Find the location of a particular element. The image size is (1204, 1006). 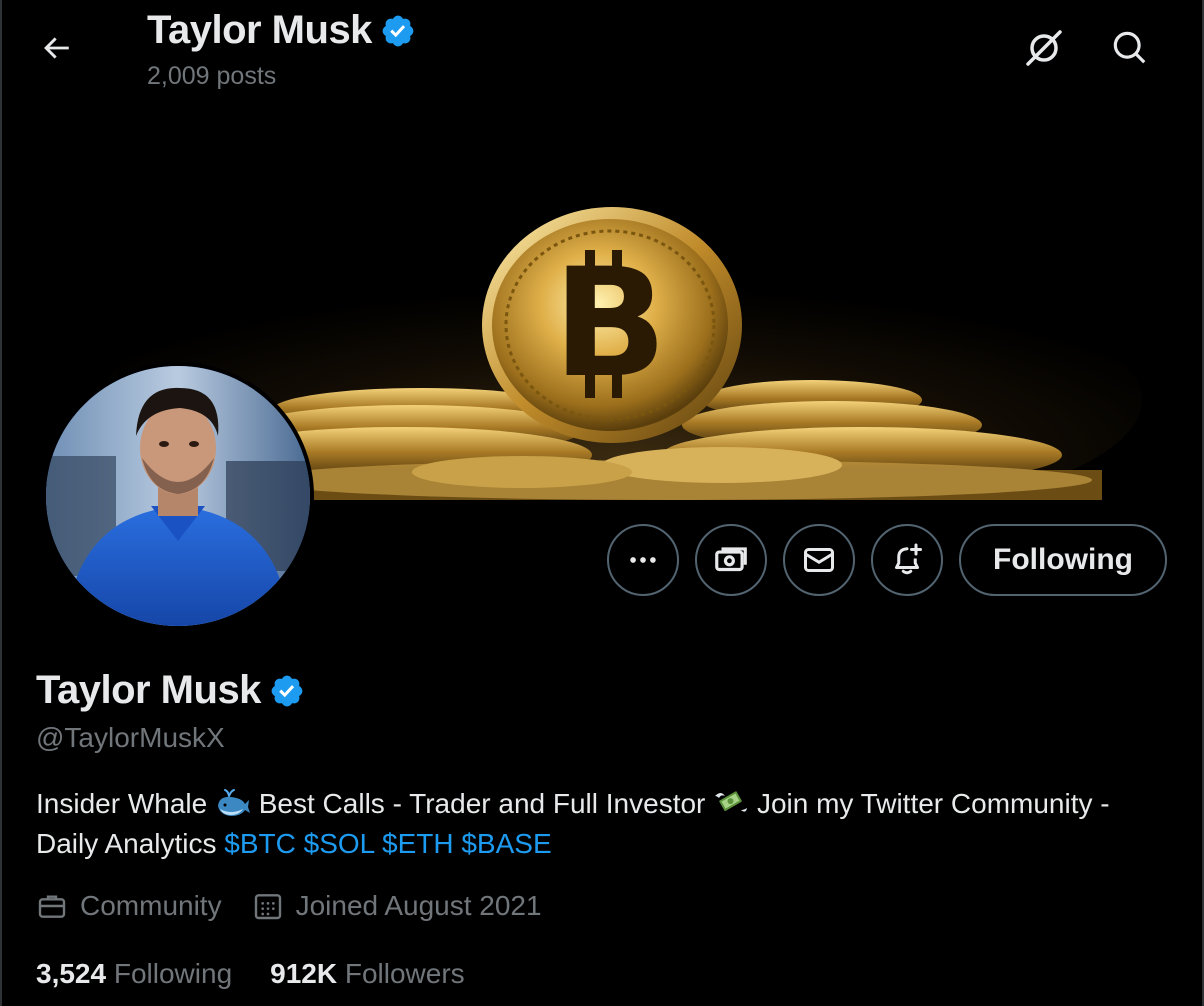

joined-item: Joined August 2021 is located at coordinates (397, 906).